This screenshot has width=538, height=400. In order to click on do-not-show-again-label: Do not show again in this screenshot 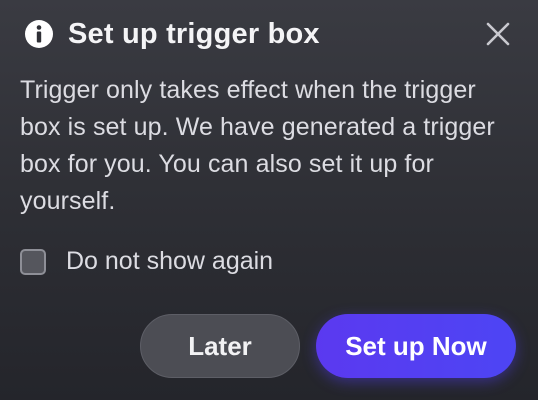, I will do `click(170, 261)`.